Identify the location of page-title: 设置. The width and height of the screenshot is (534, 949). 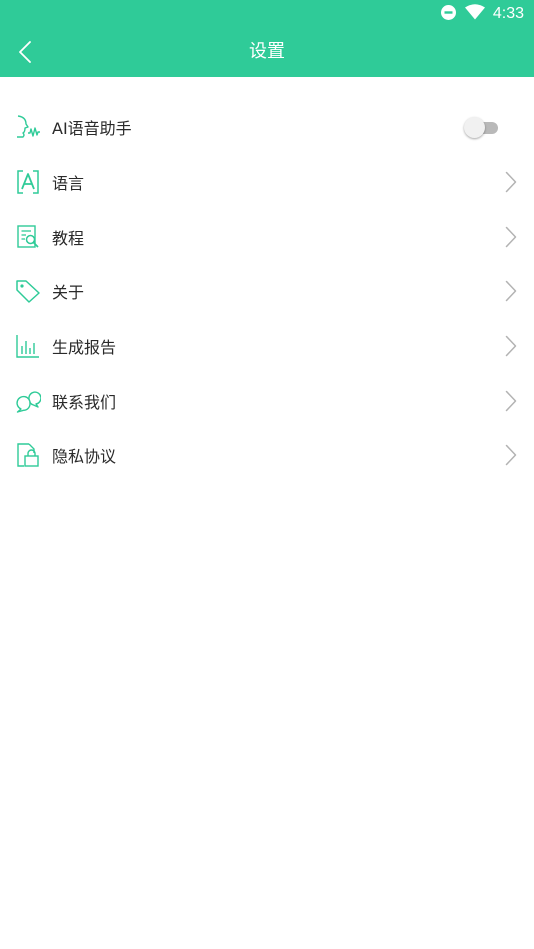
(267, 51).